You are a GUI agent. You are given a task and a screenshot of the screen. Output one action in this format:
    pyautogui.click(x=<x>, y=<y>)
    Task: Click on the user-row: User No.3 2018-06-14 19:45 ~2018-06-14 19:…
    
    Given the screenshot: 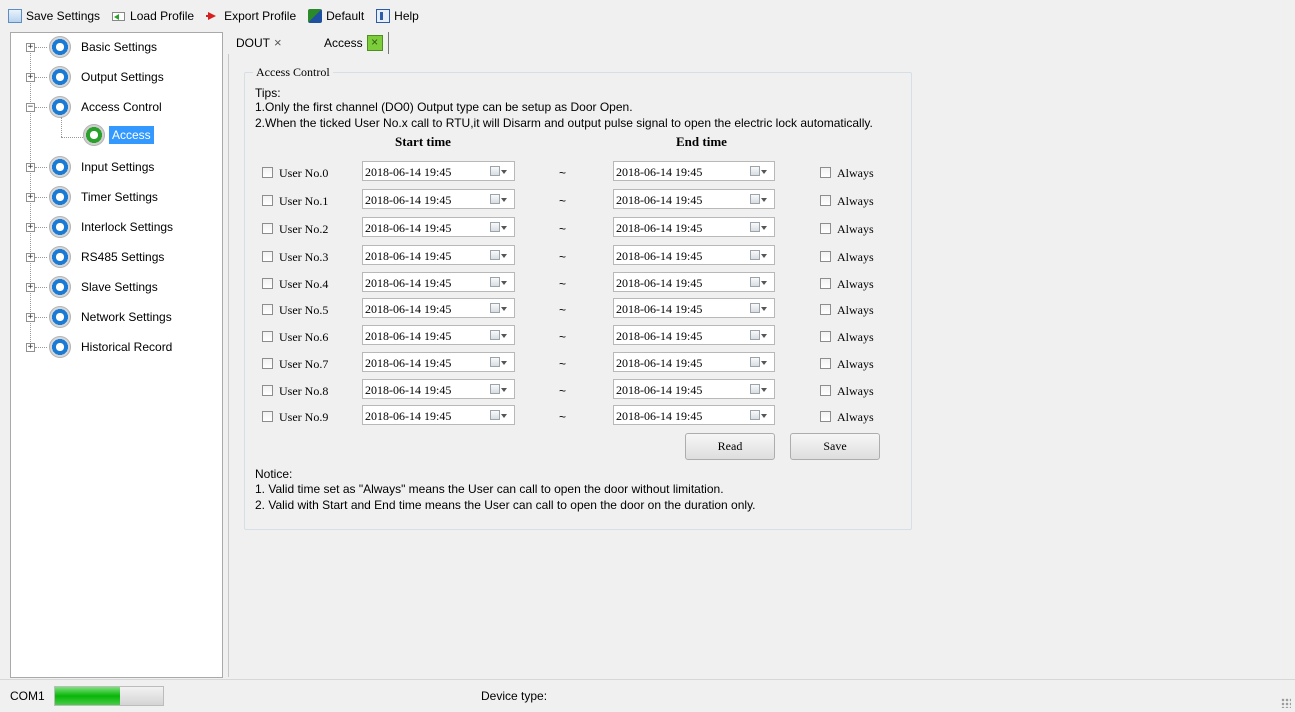 What is the action you would take?
    pyautogui.click(x=578, y=257)
    